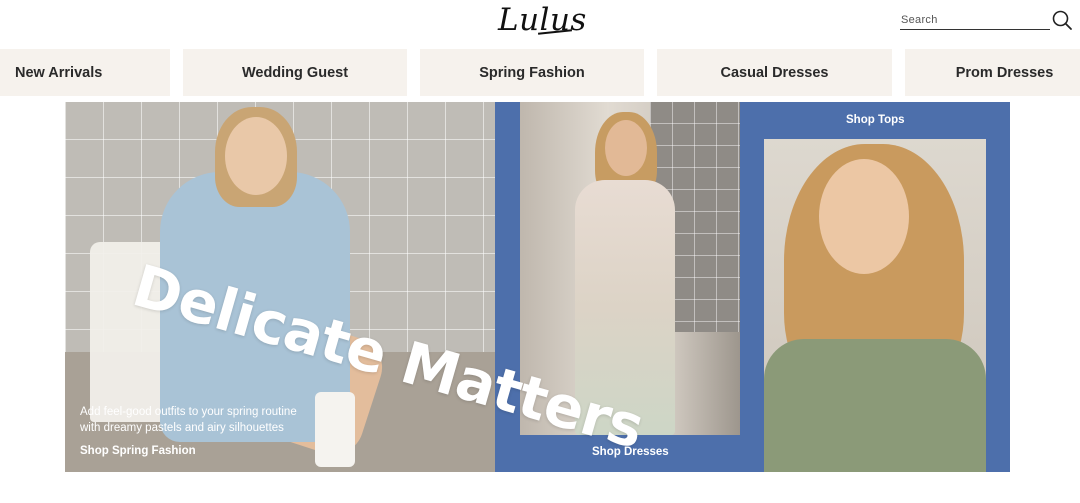 Image resolution: width=1080 pixels, height=503 pixels. Describe the element at coordinates (875, 305) in the screenshot. I see `tops-model-photo` at that location.